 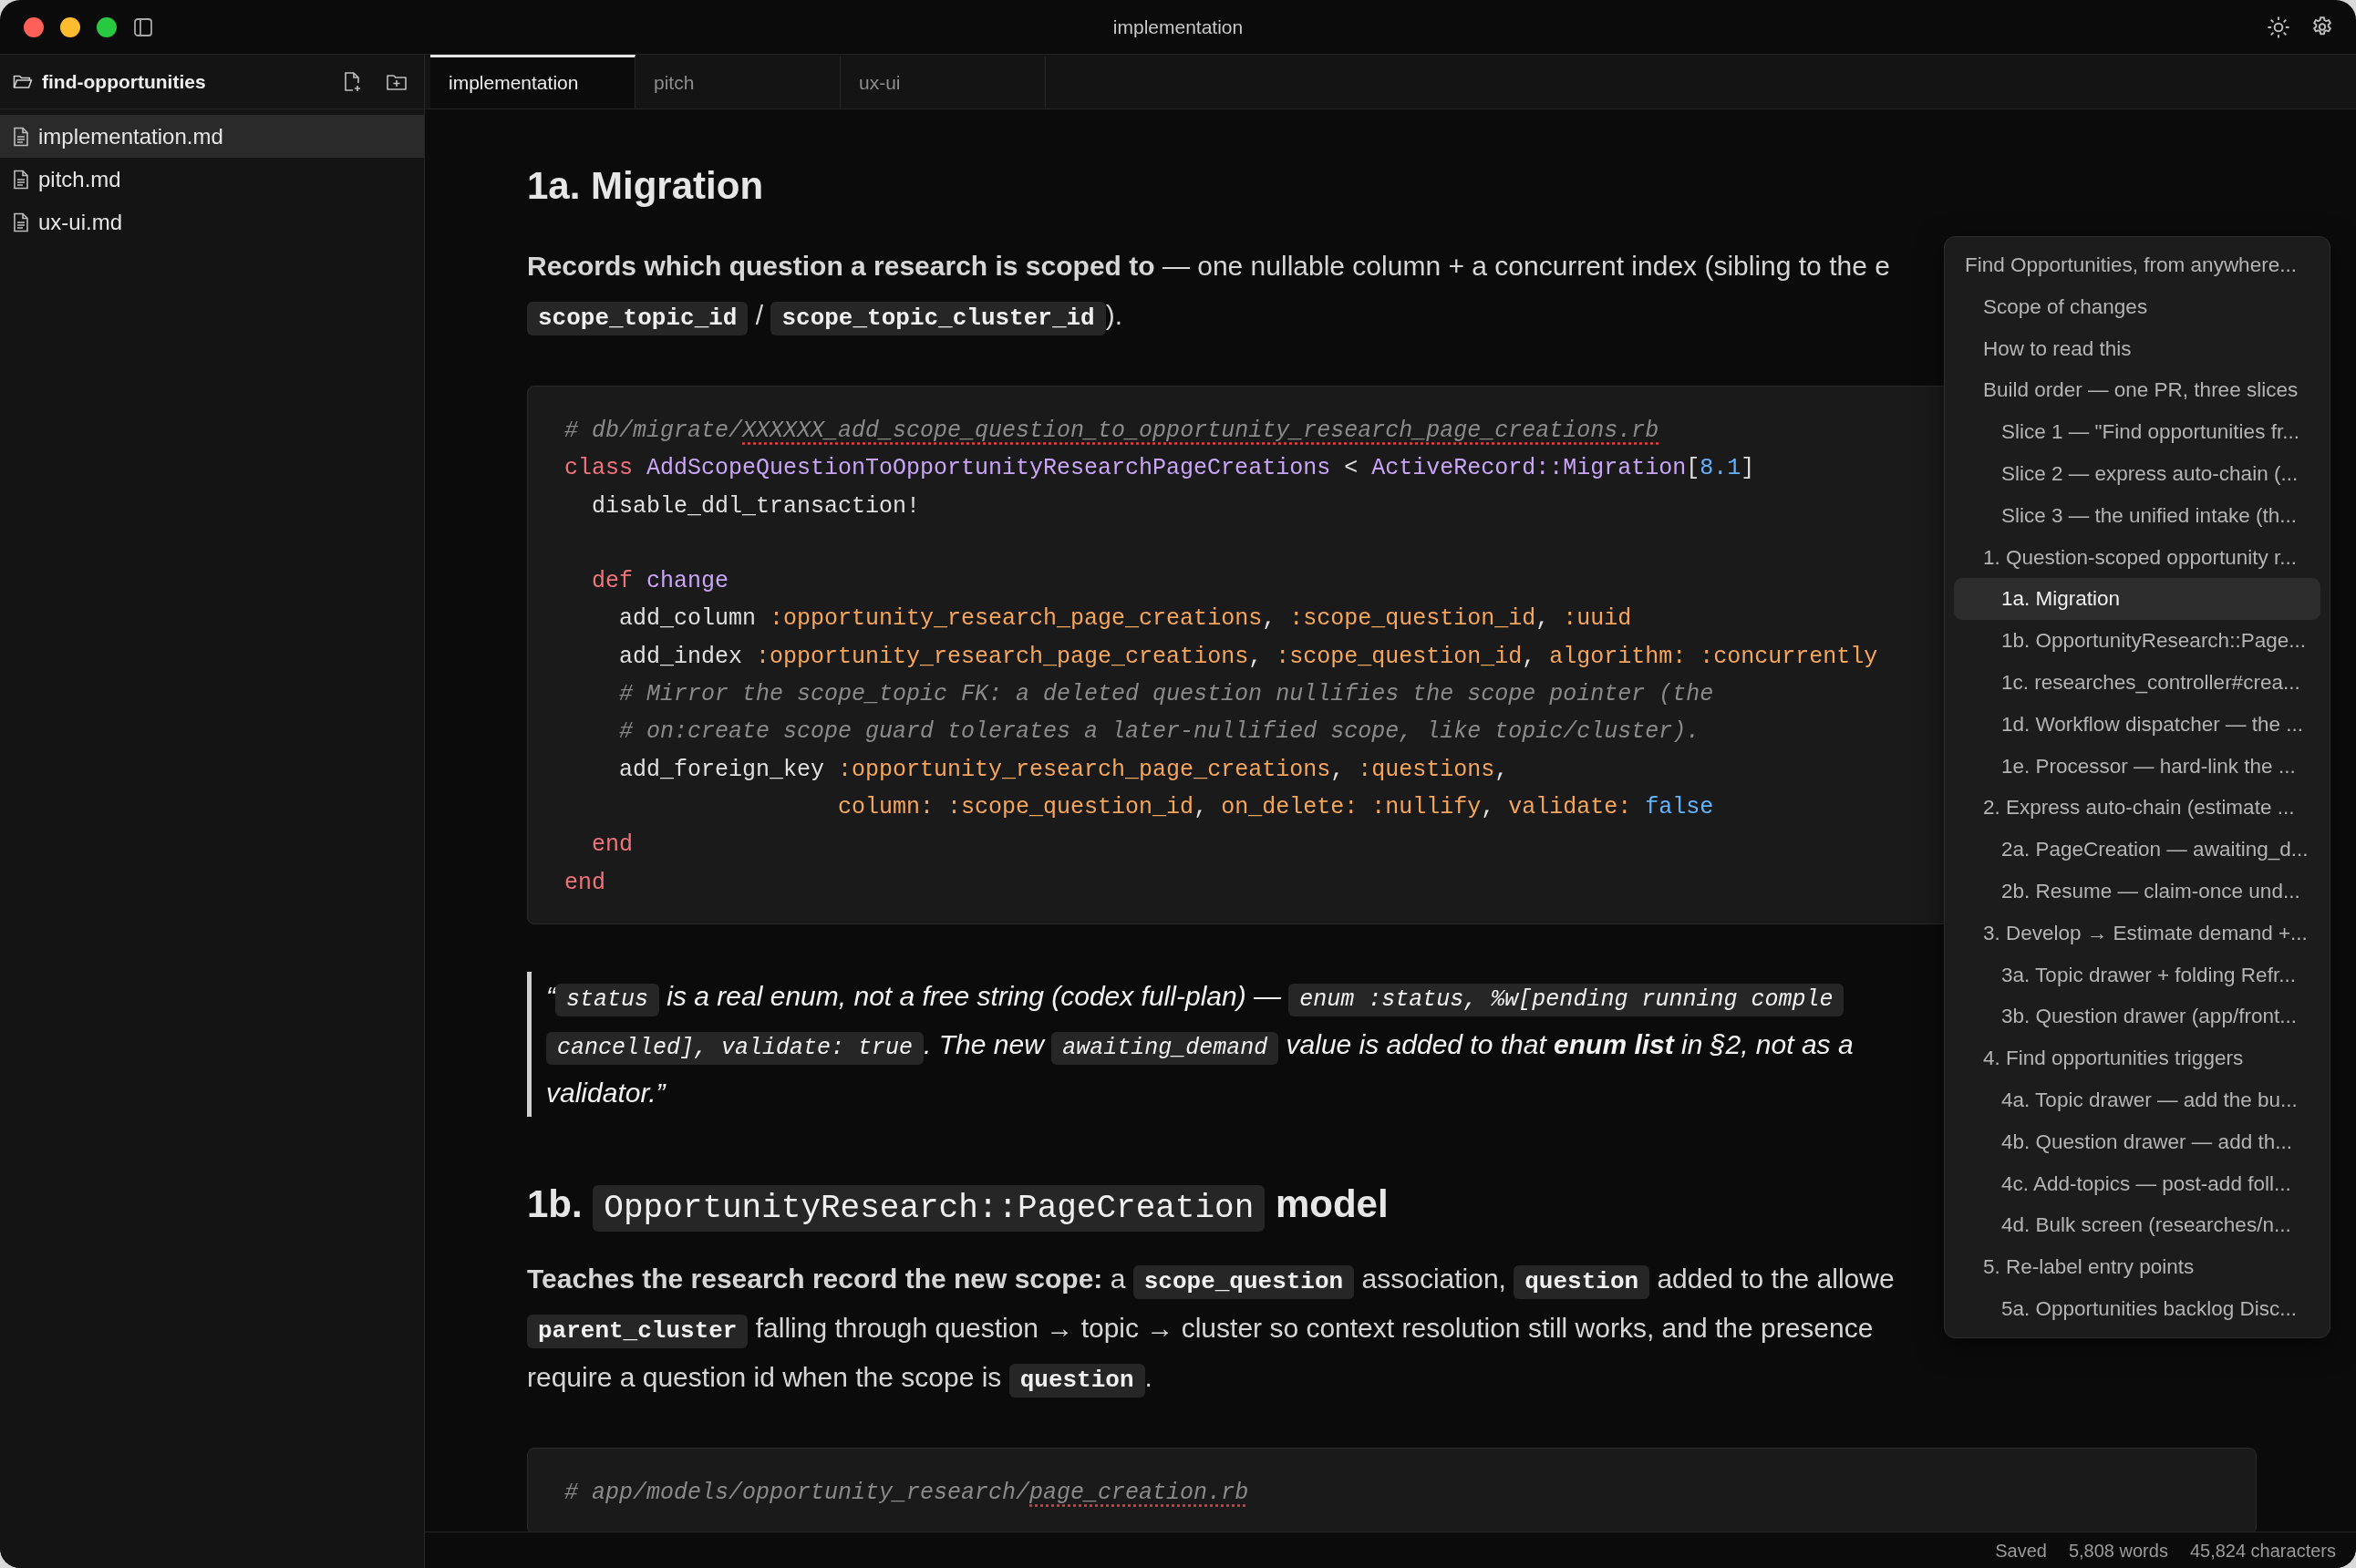 I want to click on file-item: ux-ui.md, so click(x=212, y=222).